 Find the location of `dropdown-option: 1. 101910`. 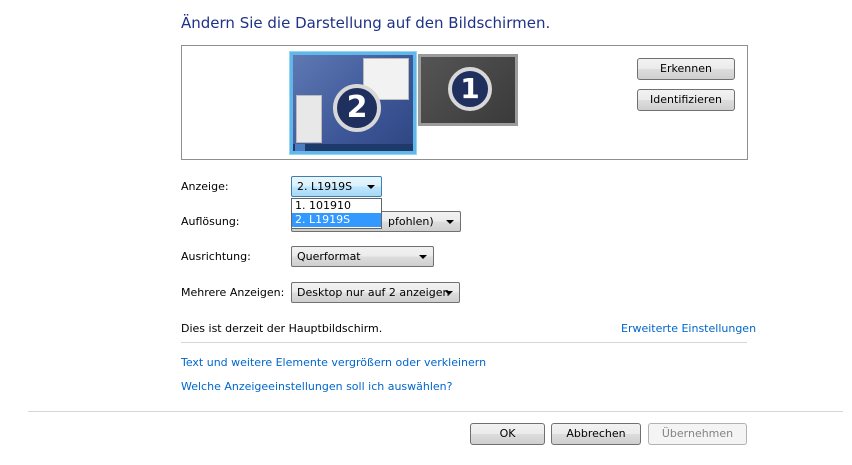

dropdown-option: 1. 101910 is located at coordinates (336, 206).